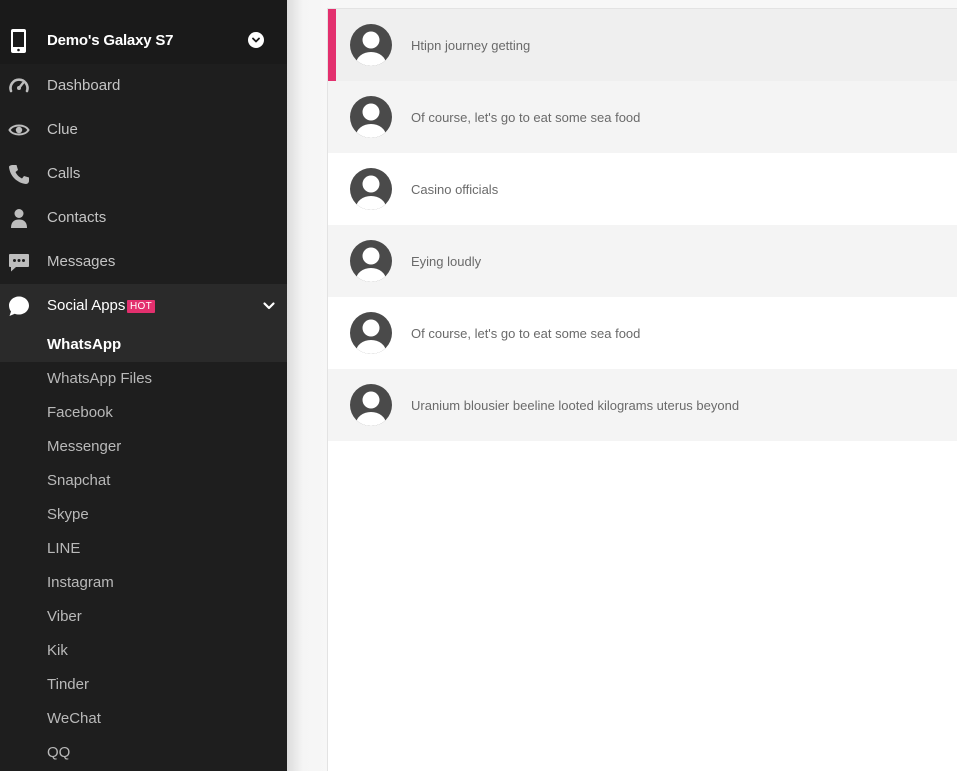  I want to click on chat-bubble-icon, so click(19, 306).